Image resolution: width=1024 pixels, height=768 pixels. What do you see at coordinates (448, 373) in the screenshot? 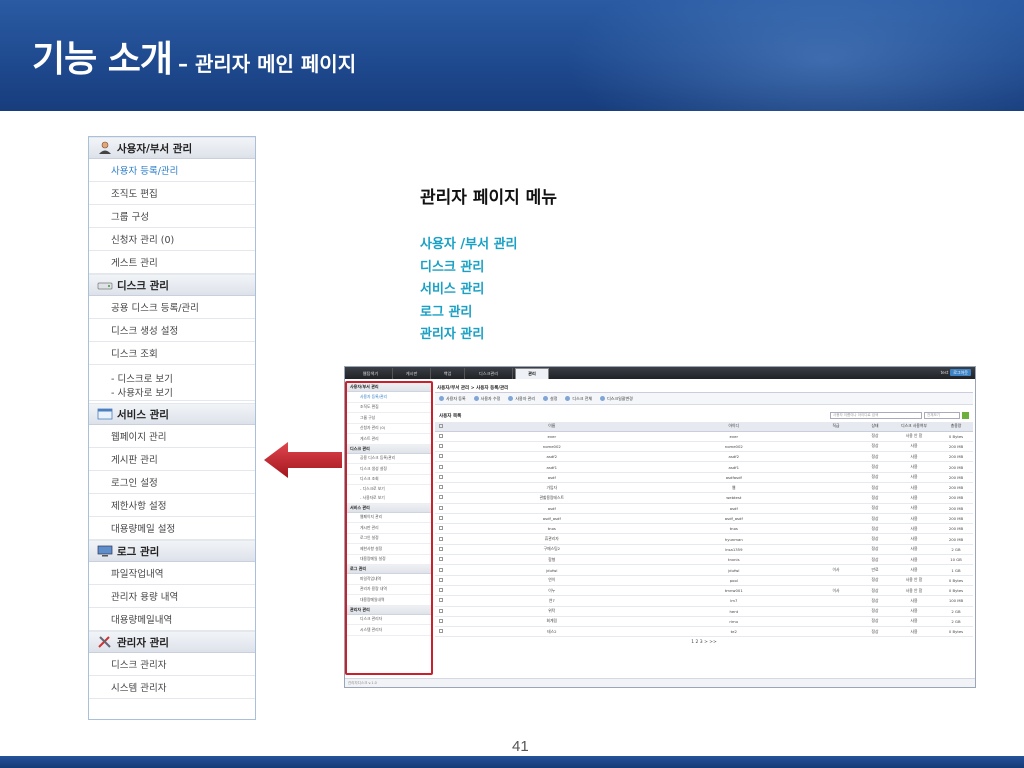
I see `tab-backup: 백업` at bounding box center [448, 373].